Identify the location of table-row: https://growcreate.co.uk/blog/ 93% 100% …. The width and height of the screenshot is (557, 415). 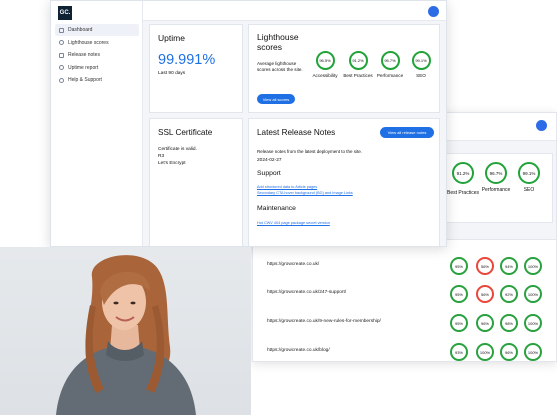
(404, 350).